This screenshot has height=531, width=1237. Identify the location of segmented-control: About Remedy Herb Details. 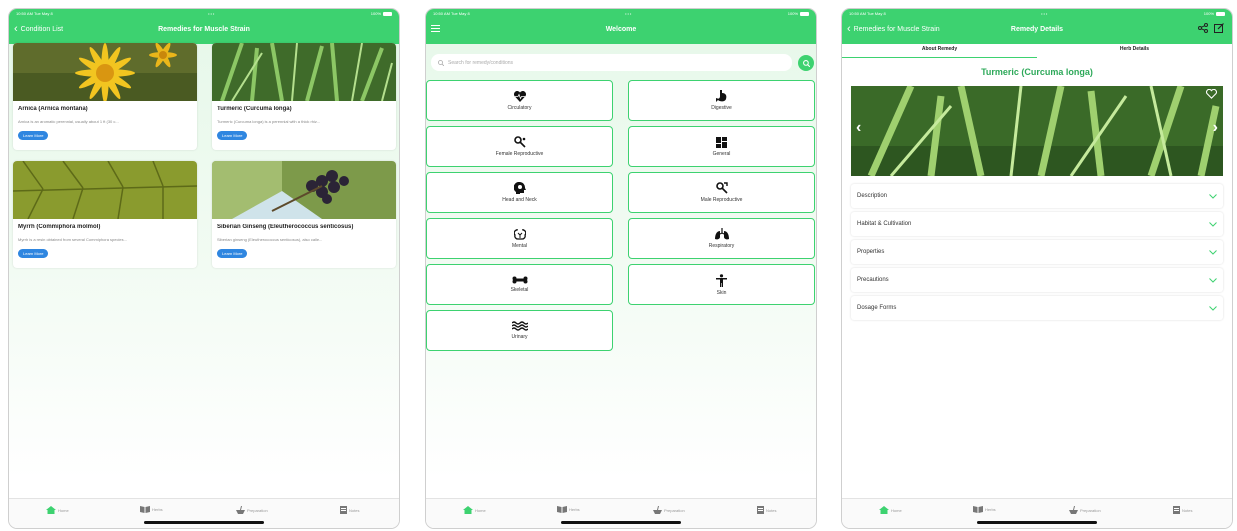
(1037, 51).